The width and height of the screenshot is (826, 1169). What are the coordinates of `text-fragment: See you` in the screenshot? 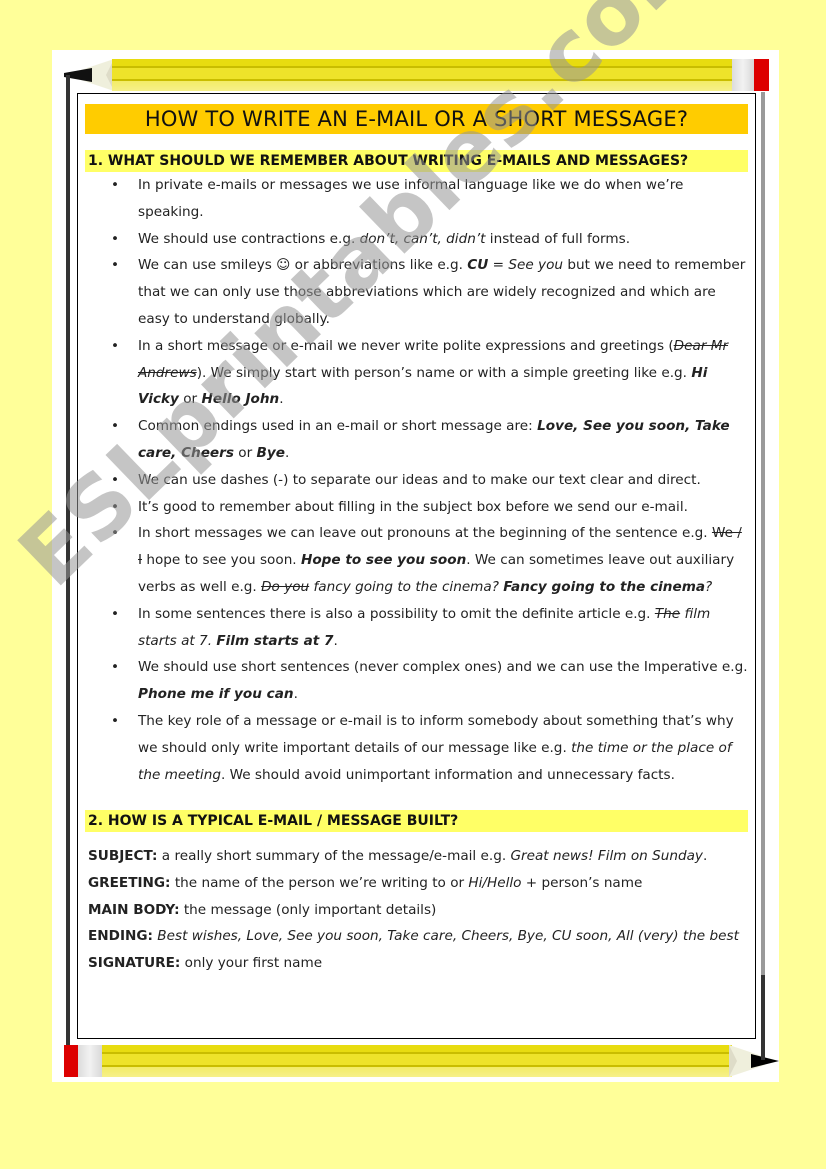 It's located at (535, 265).